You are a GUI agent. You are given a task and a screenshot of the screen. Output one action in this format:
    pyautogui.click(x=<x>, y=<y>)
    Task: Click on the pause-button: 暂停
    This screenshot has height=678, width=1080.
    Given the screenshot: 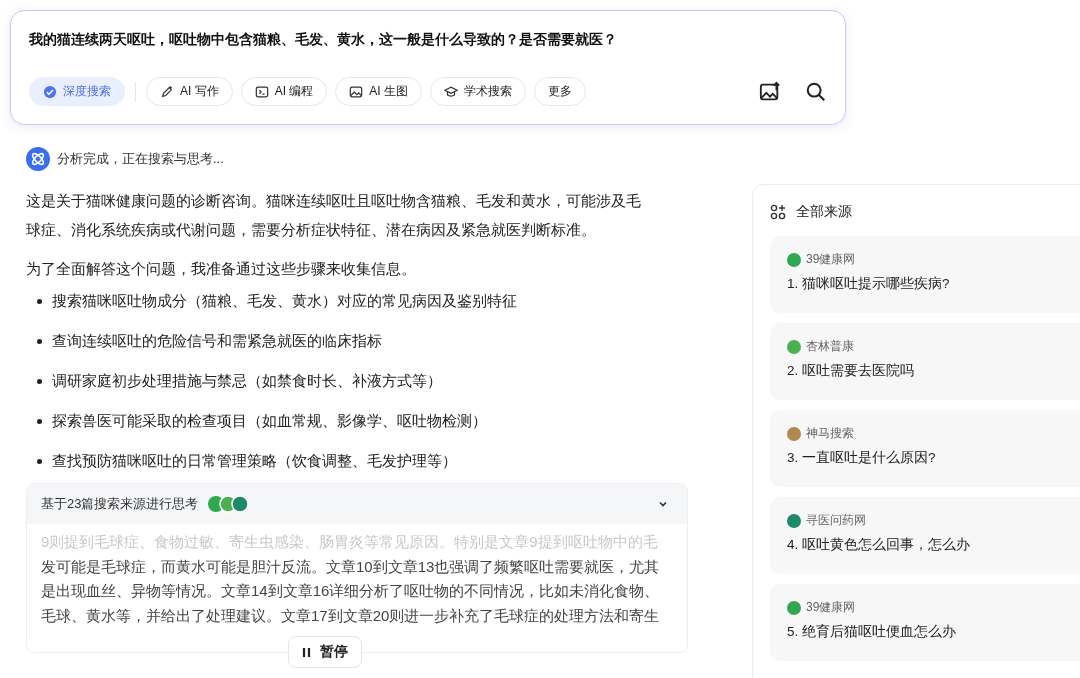 What is the action you would take?
    pyautogui.click(x=325, y=652)
    